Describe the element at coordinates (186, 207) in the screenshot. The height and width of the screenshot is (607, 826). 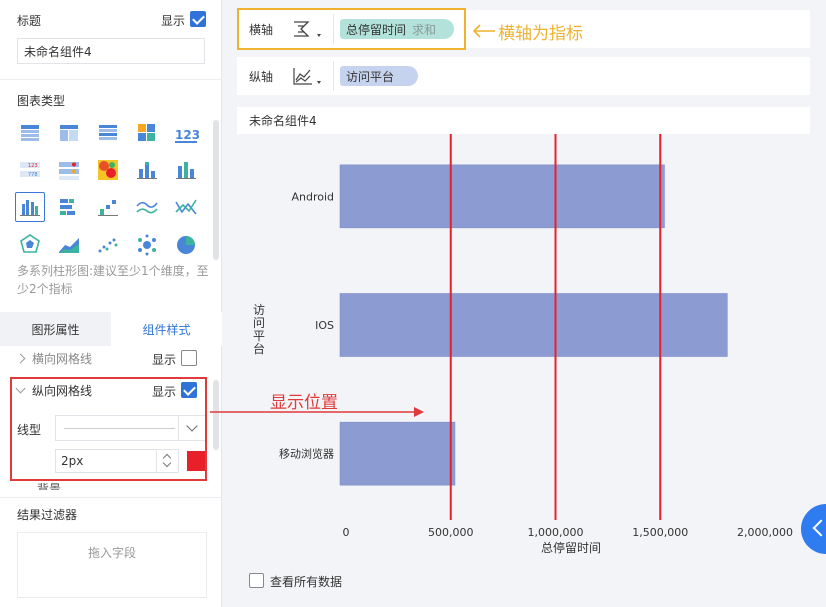
I see `line-chart-icon` at that location.